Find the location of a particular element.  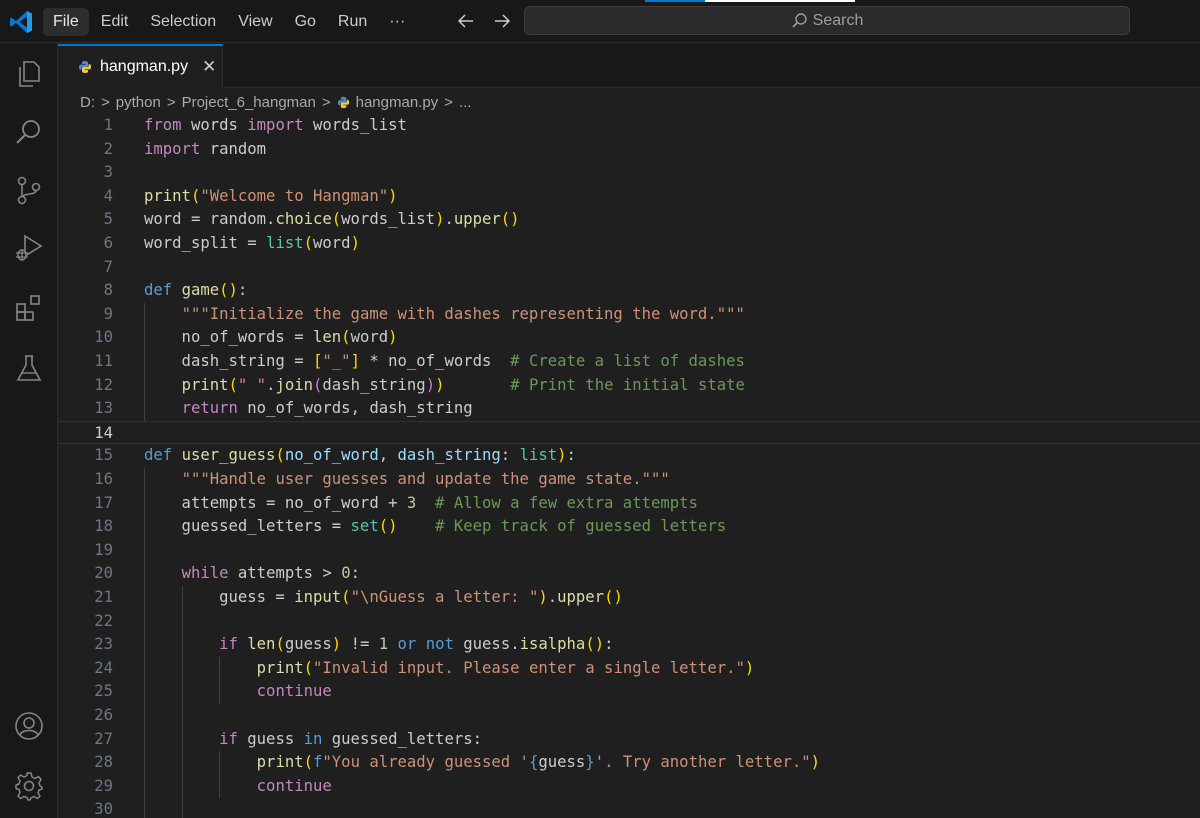

title-highlight-line is located at coordinates (780, 1).